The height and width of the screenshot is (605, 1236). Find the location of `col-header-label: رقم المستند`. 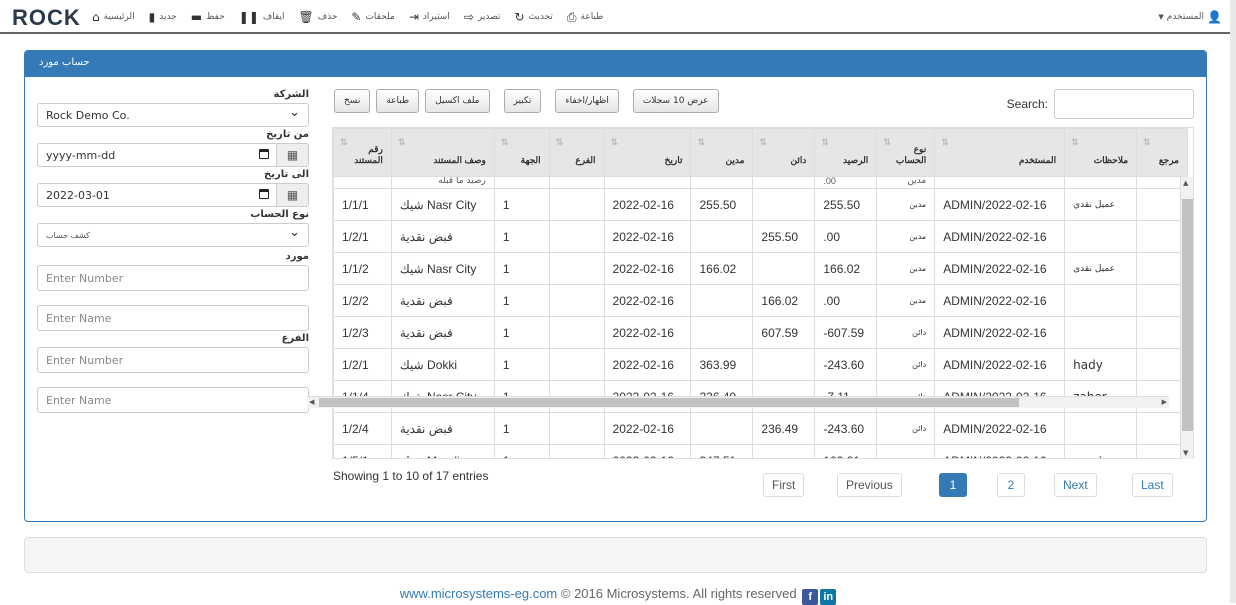

col-header-label: رقم المستند is located at coordinates (368, 154).